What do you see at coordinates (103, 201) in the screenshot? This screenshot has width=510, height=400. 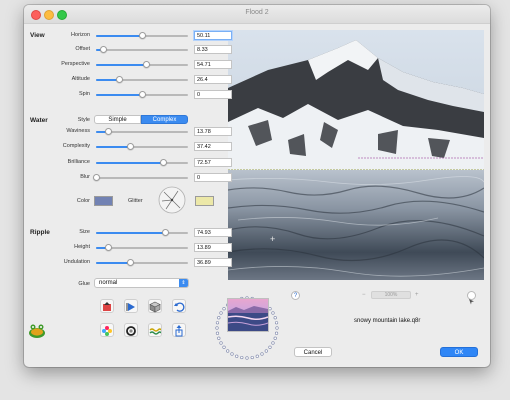 I see `water-color-swatch` at bounding box center [103, 201].